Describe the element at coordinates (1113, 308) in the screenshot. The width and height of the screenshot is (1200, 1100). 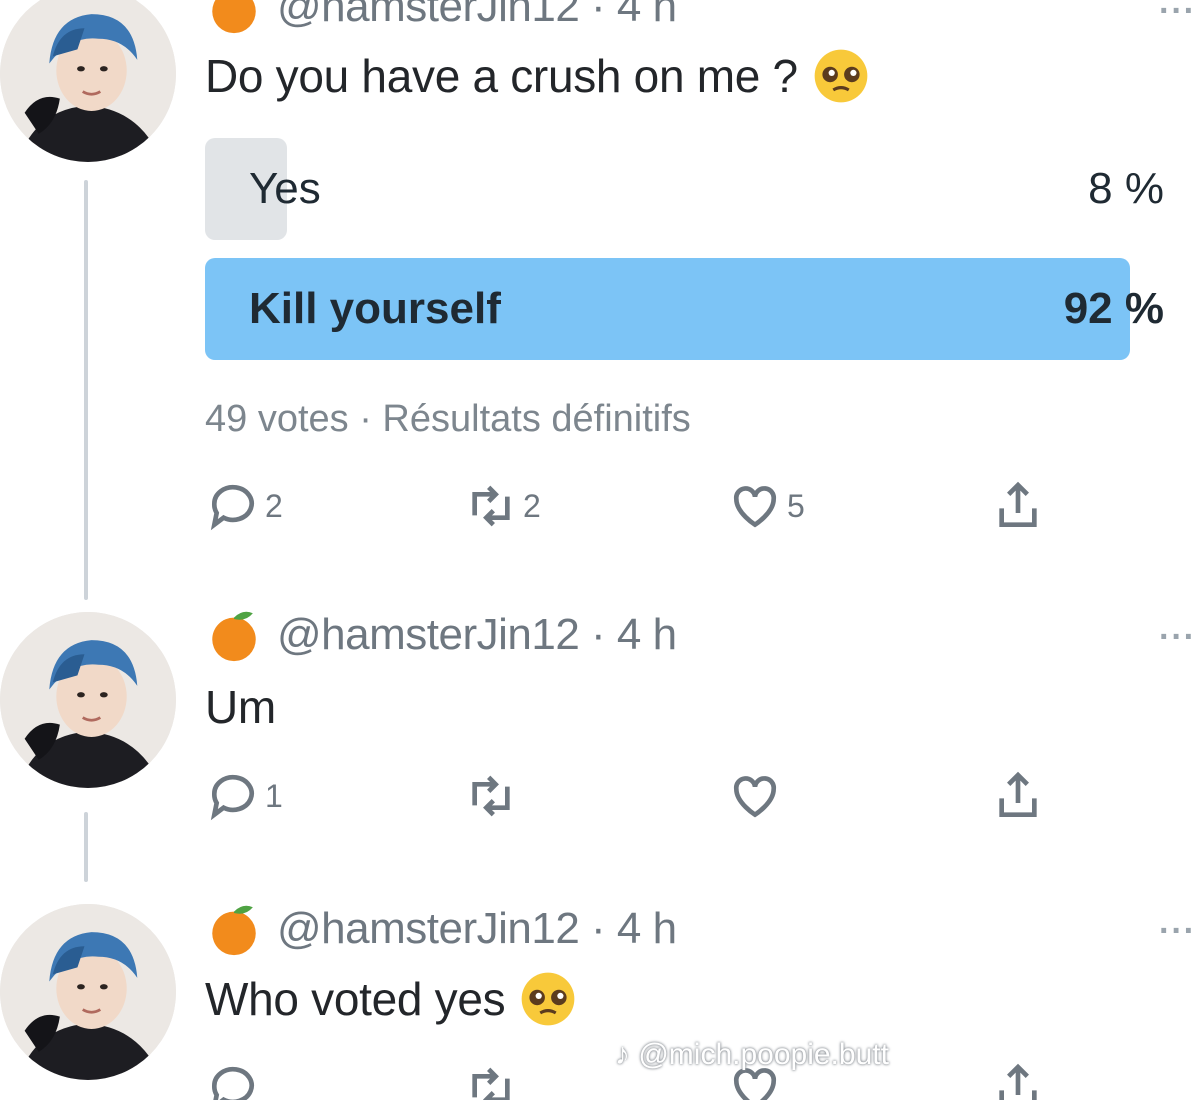
I see `poll-option-percent: 92 %` at that location.